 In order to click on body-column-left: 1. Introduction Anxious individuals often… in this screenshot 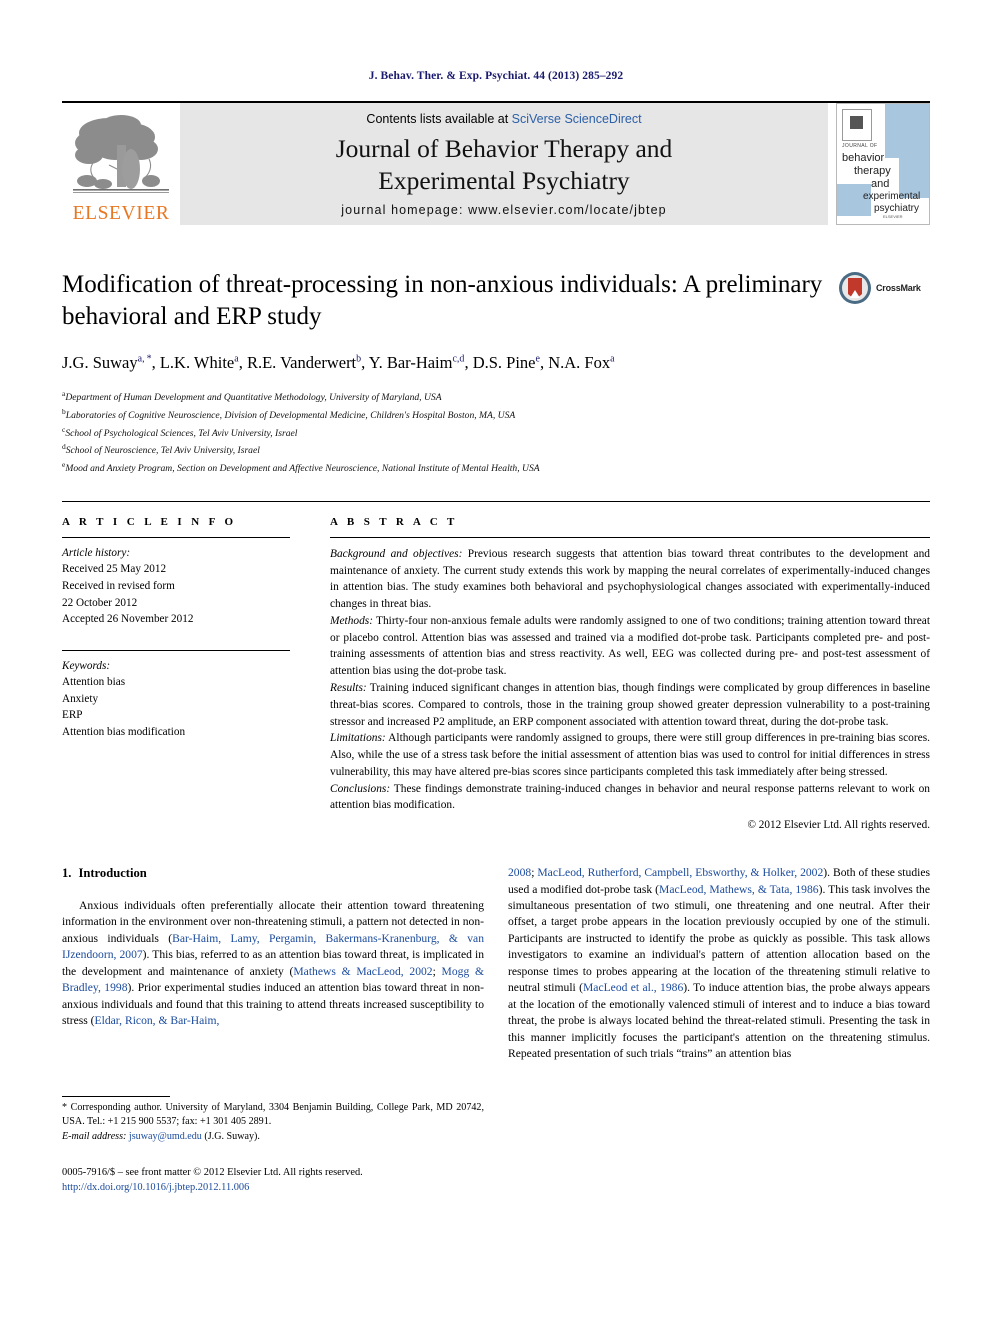, I will do `click(273, 1030)`.